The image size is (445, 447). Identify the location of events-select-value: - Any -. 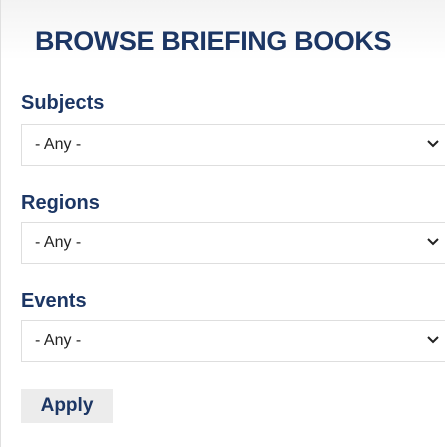
(58, 340).